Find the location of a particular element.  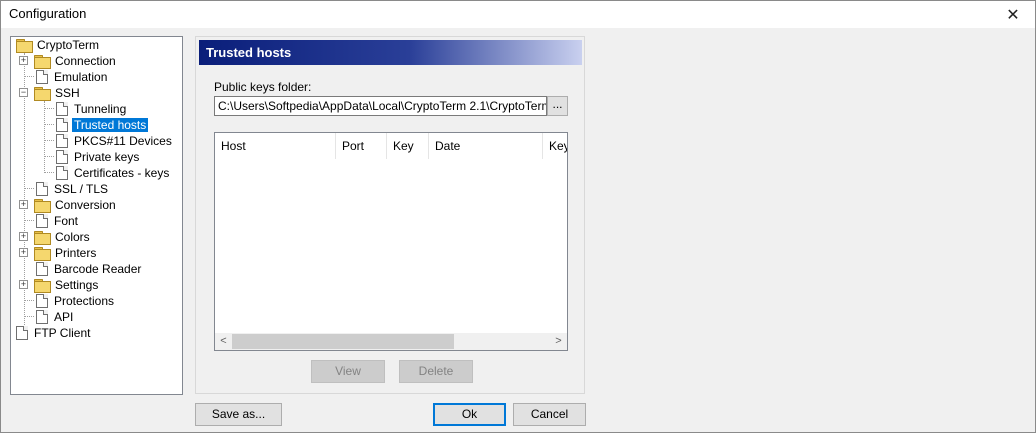

public-keys-folder-label: Public keys folder: is located at coordinates (263, 87).